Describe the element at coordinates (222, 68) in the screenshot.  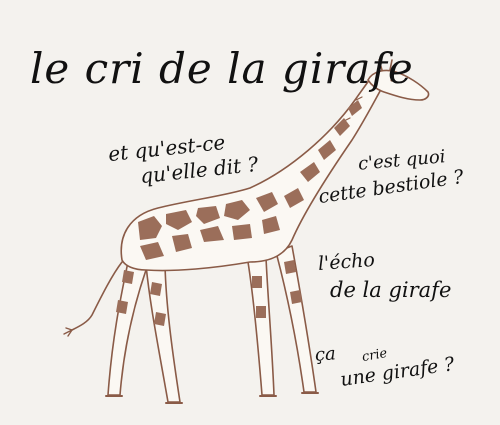
I see `handwritten-title: le cri de la girafe` at that location.